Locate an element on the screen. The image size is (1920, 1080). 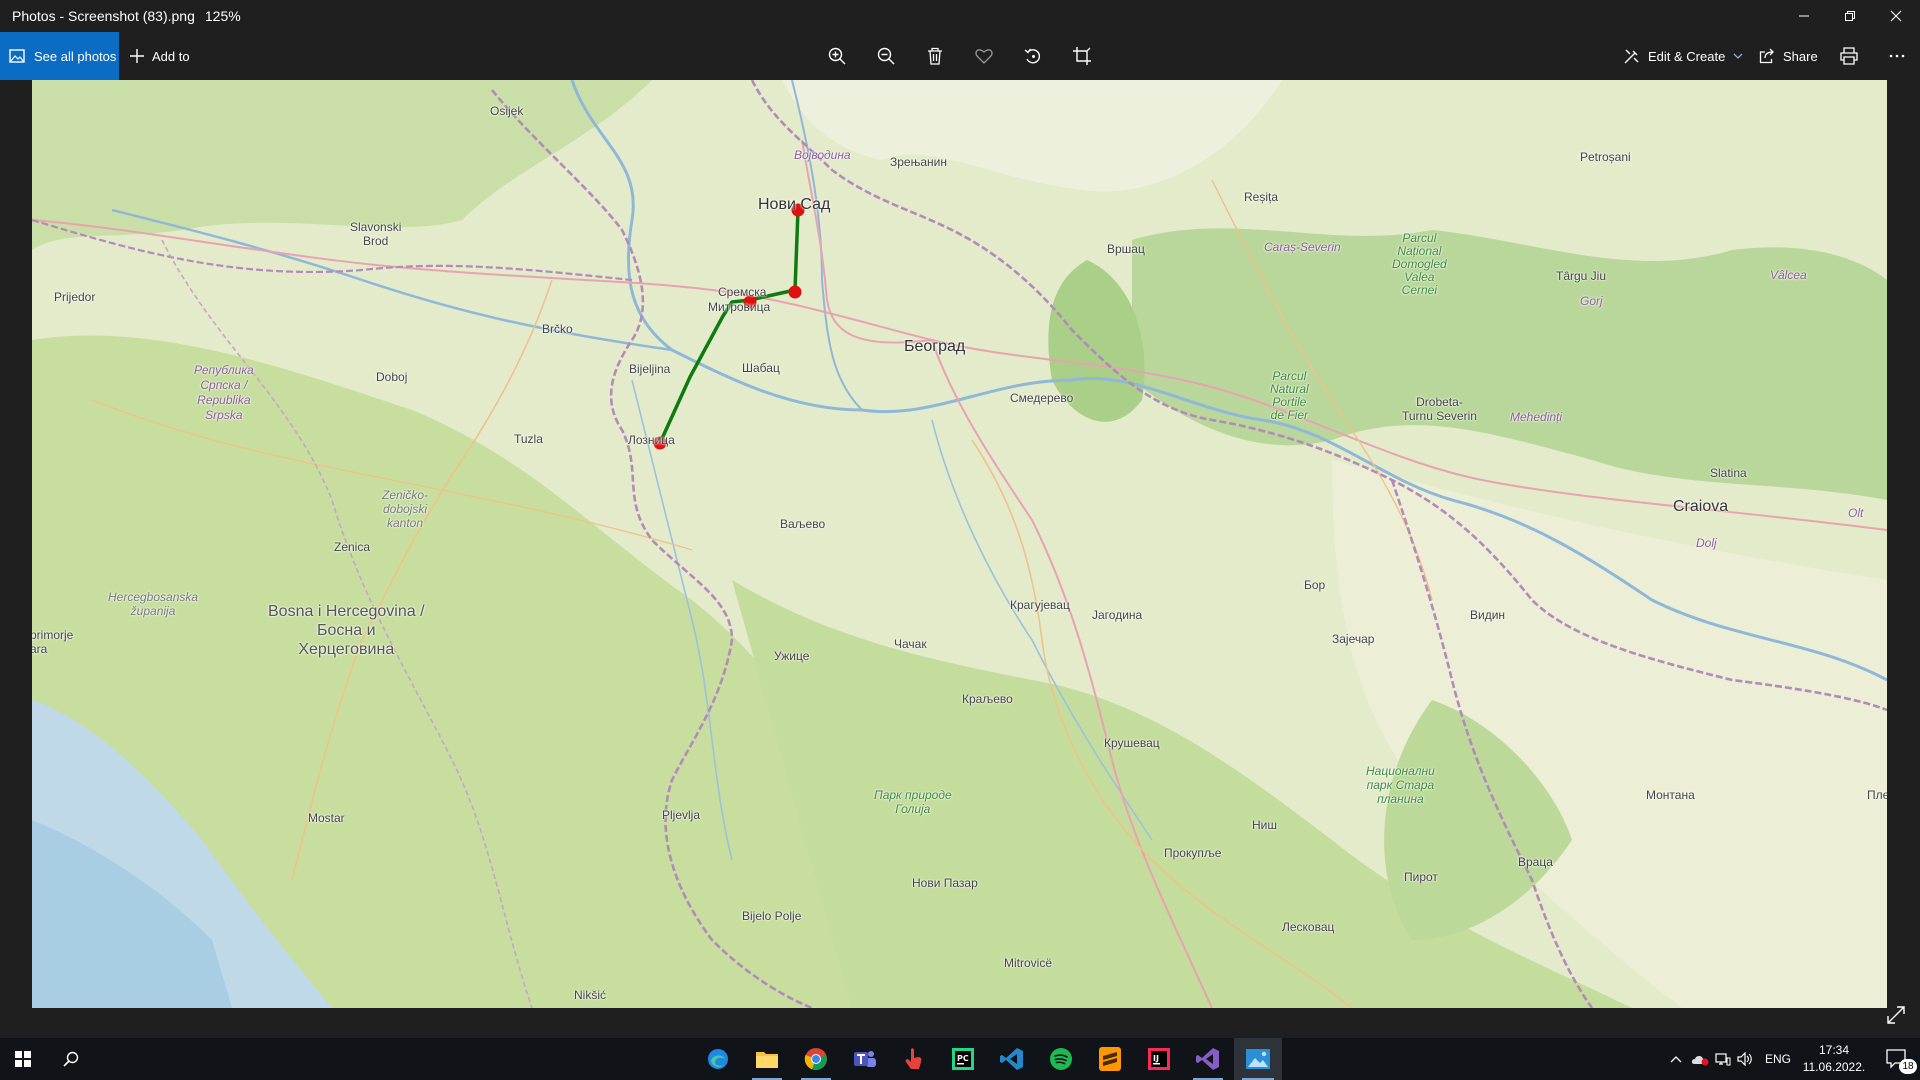
taskbar-teams is located at coordinates (865, 1059).